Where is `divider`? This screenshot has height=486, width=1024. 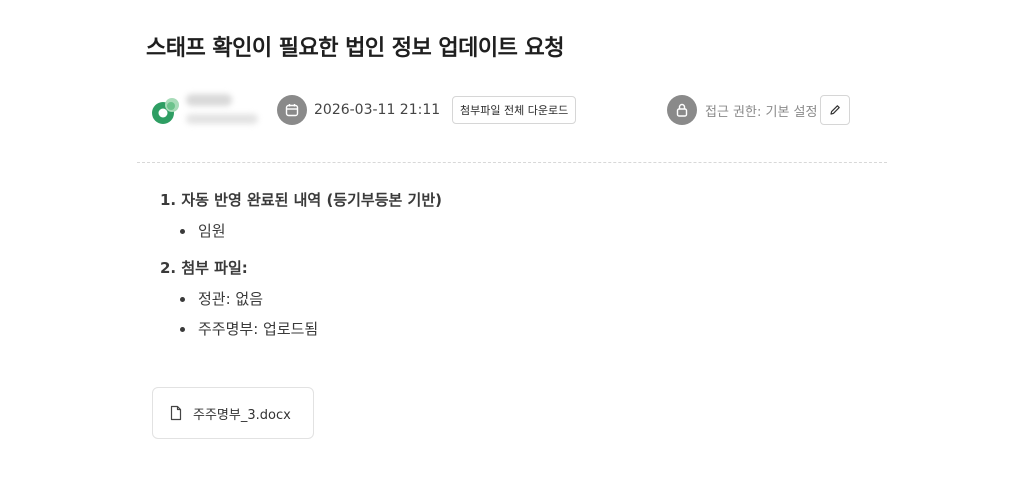
divider is located at coordinates (512, 162).